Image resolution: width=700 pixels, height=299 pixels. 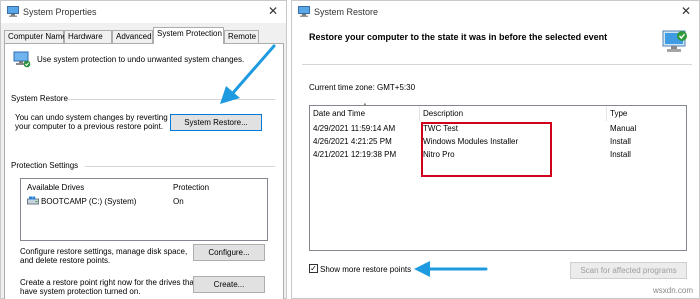 I want to click on header-divider, so click(x=497, y=64).